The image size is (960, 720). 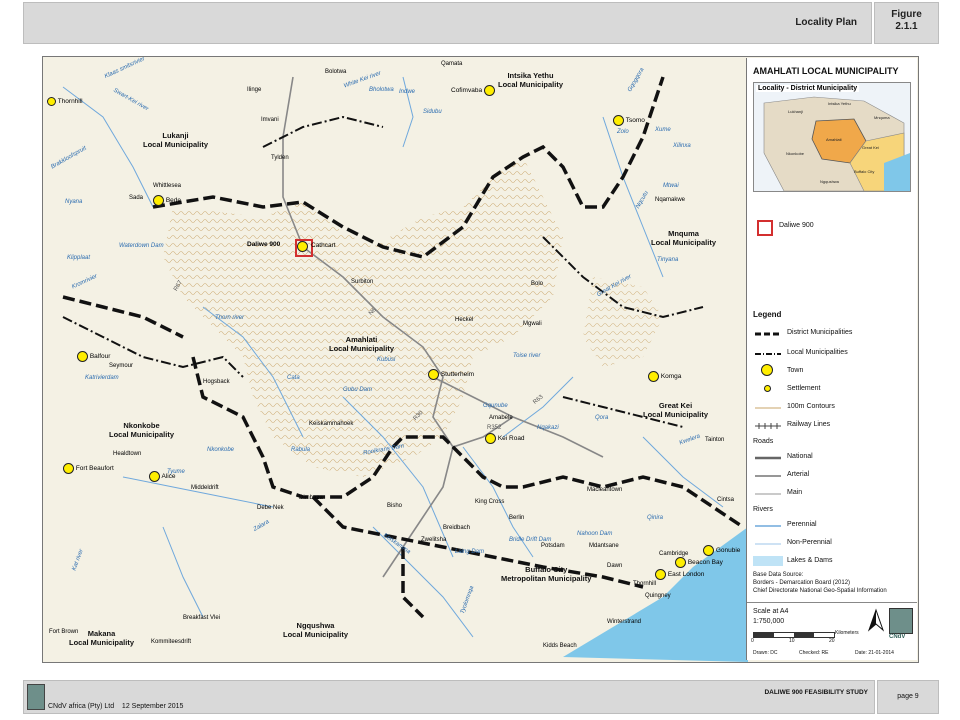 What do you see at coordinates (331, 424) in the screenshot?
I see `settlement-label: Keiskammahoek` at bounding box center [331, 424].